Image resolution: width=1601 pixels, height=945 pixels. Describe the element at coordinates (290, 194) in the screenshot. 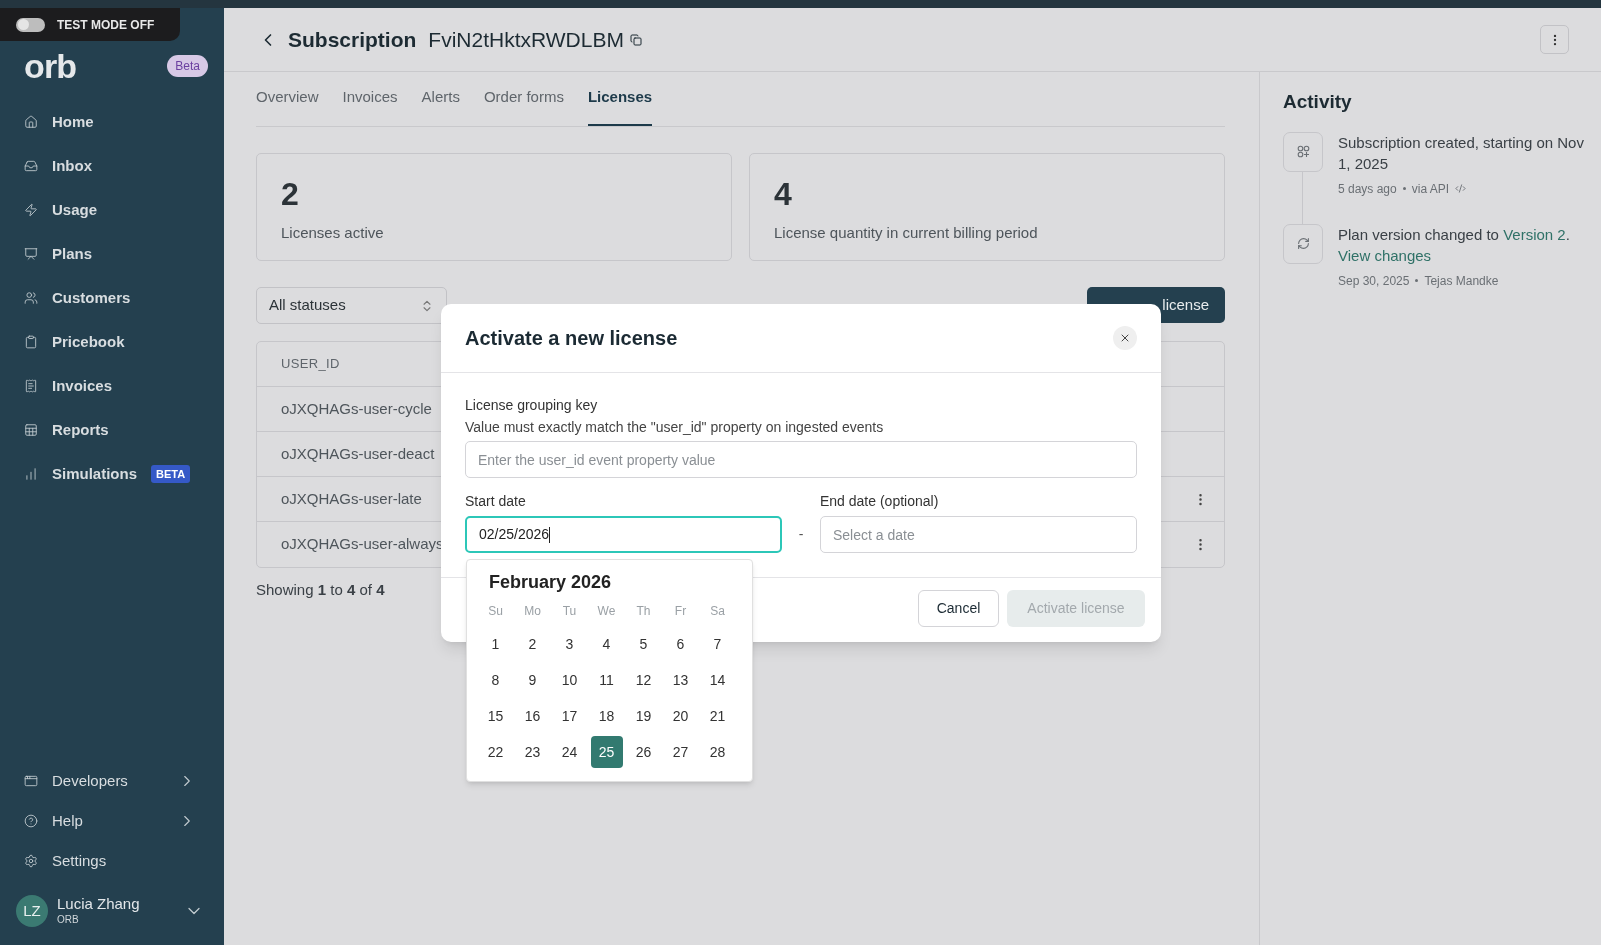

I see `stat-value: 2` at that location.